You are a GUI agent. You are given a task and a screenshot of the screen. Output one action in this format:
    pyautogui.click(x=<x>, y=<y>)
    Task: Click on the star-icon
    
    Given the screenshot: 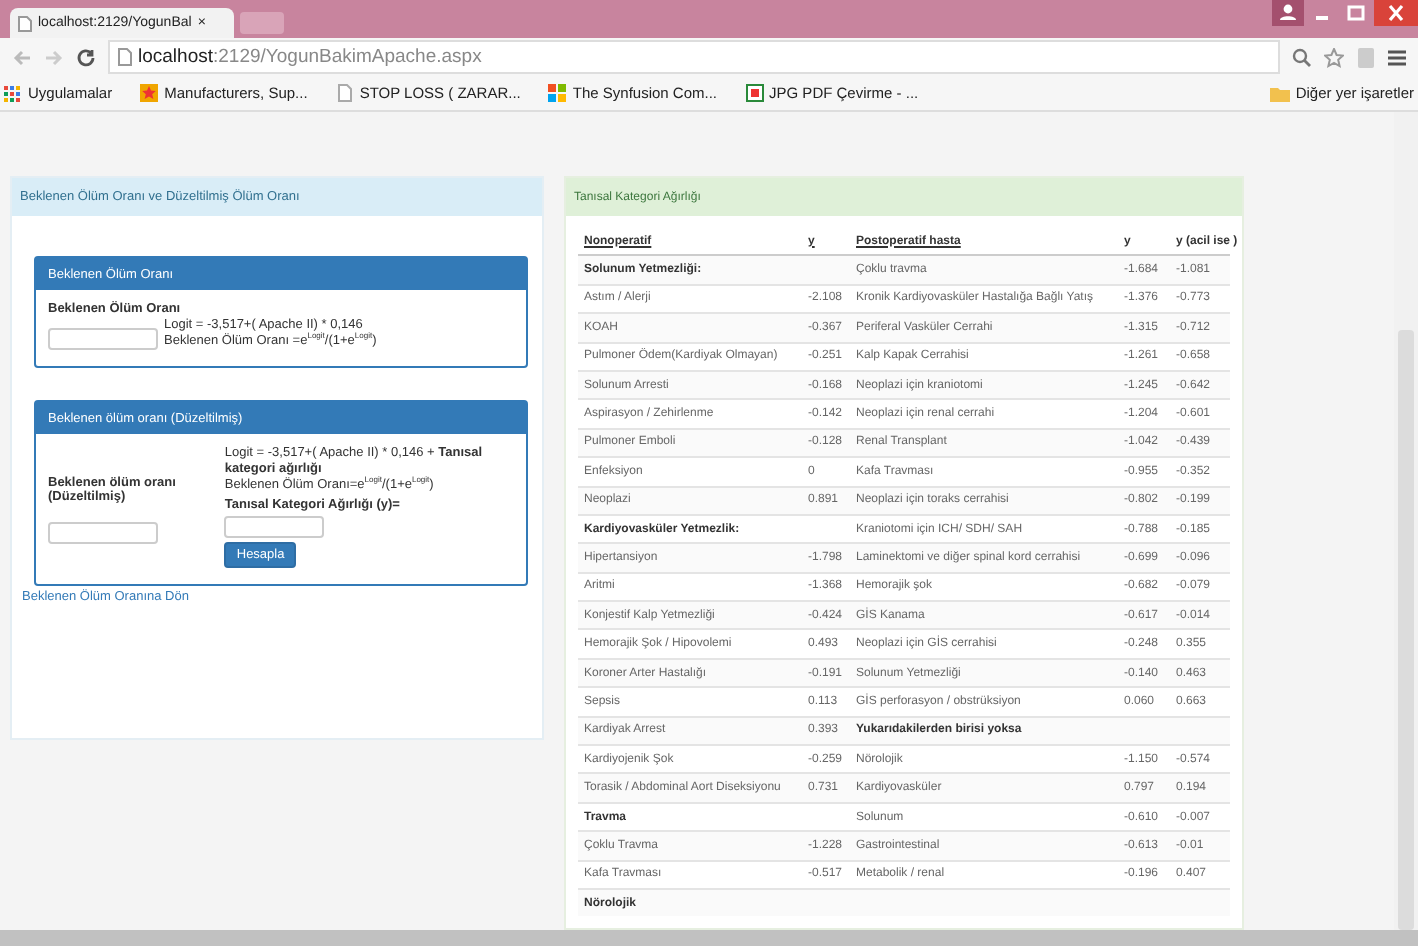 What is the action you would take?
    pyautogui.click(x=1334, y=57)
    